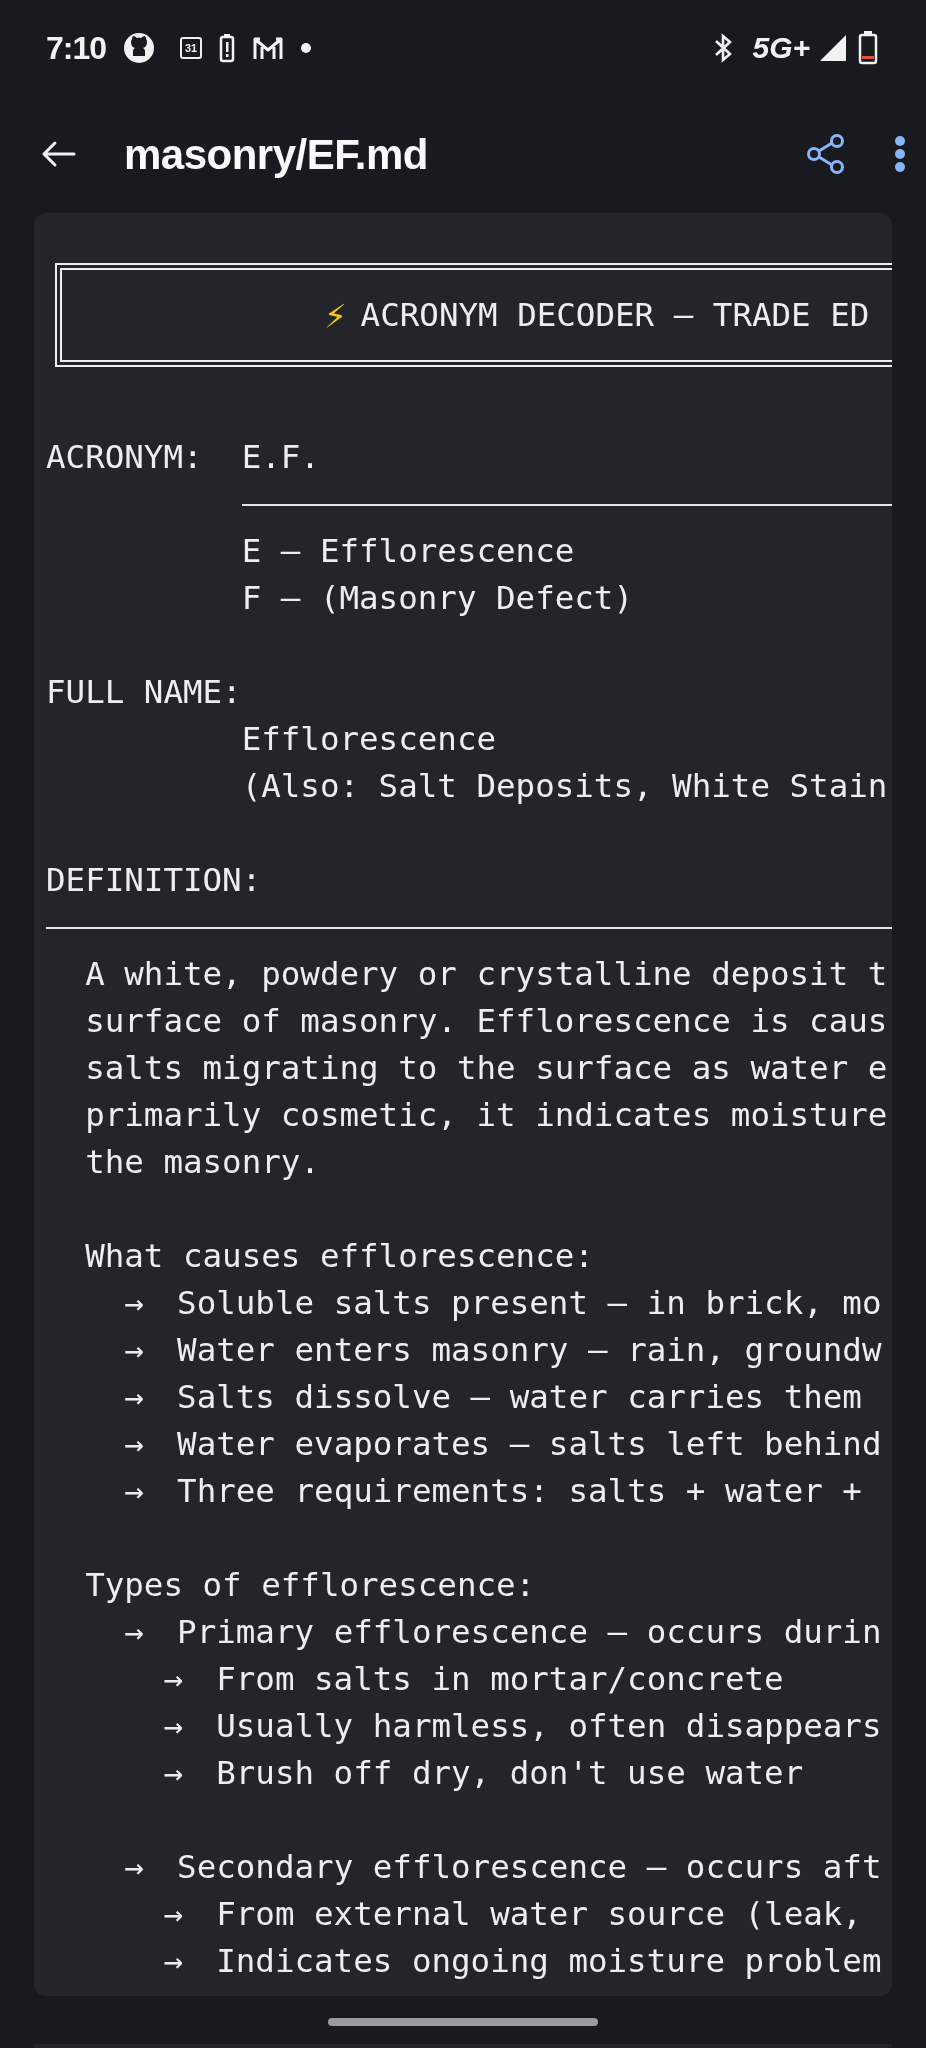 This screenshot has height=2048, width=926. I want to click on field-label: ACRONYM:, so click(125, 457).